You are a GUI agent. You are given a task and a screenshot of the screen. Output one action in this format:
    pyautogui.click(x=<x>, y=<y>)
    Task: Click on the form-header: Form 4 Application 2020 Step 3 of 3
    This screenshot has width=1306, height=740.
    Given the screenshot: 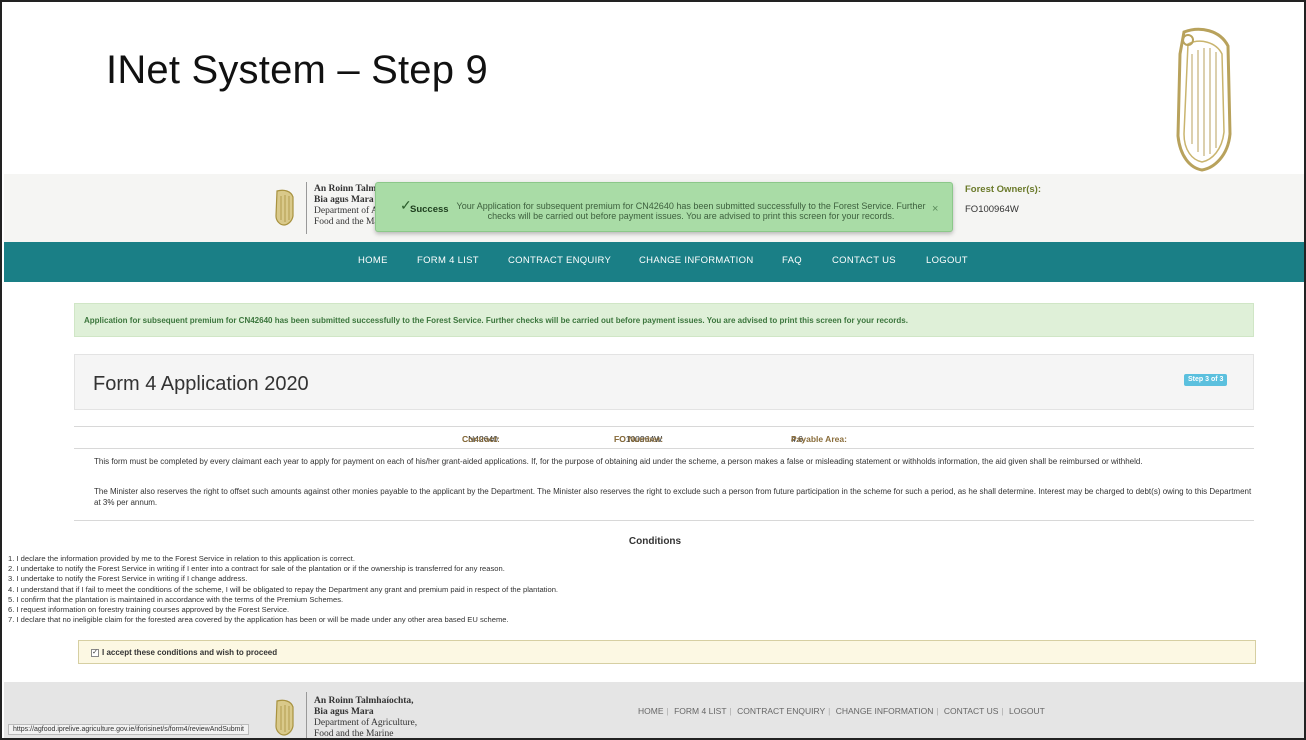 What is the action you would take?
    pyautogui.click(x=664, y=382)
    